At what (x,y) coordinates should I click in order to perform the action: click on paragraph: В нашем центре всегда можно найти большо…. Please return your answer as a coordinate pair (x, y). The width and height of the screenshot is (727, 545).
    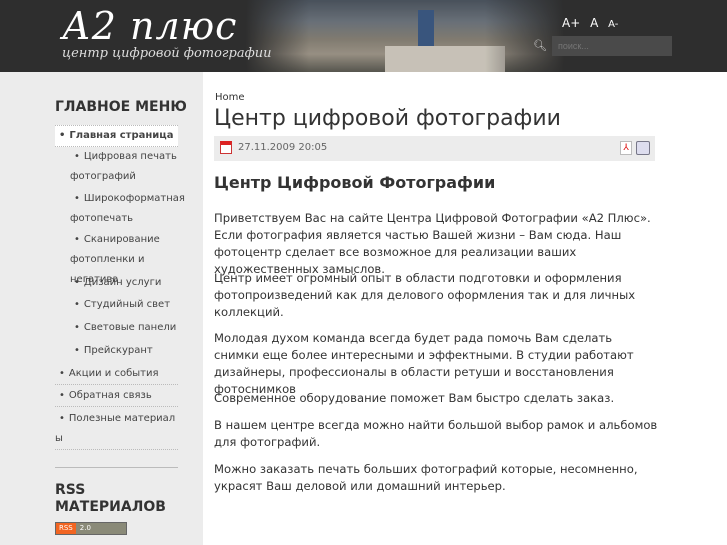
    Looking at the image, I should click on (436, 433).